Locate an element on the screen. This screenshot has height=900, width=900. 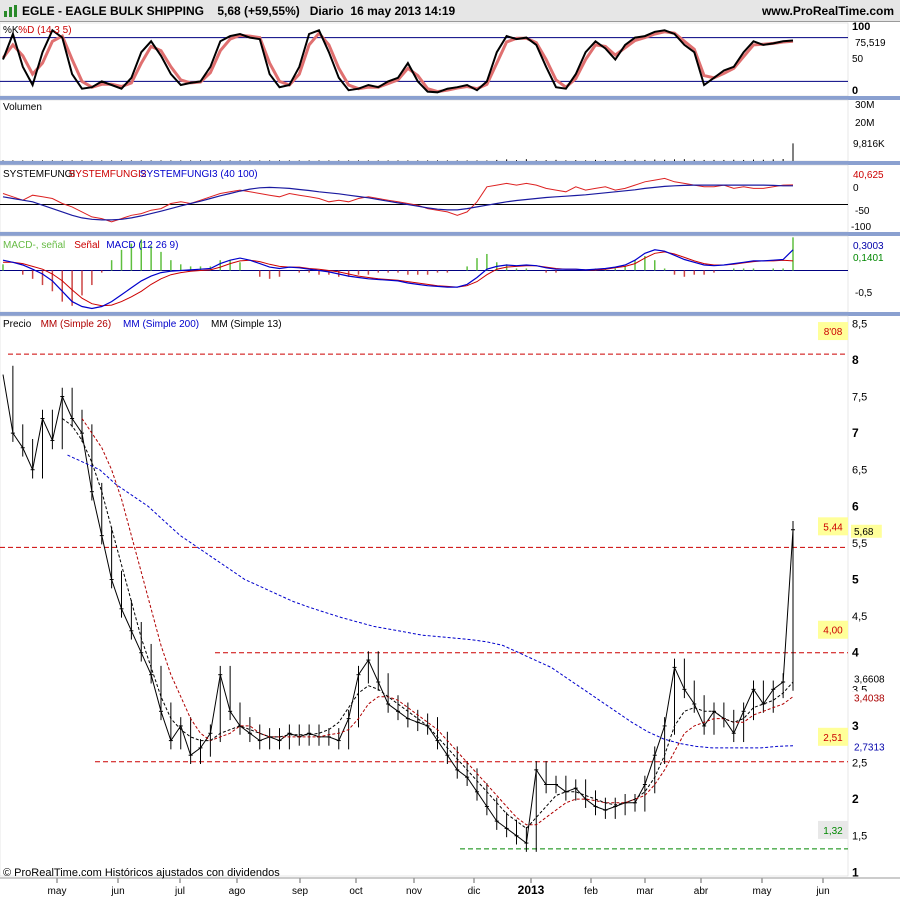
volume-panel-separator is located at coordinates (450, 163).